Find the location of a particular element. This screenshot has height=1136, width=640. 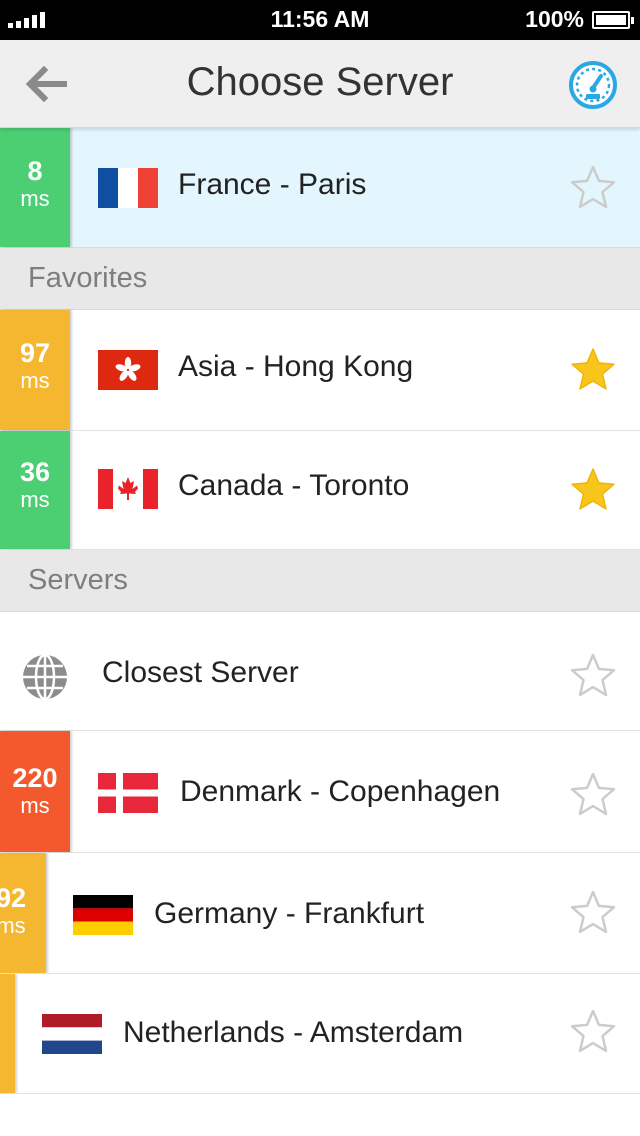

favorites-section-header: Favorites is located at coordinates (320, 279).